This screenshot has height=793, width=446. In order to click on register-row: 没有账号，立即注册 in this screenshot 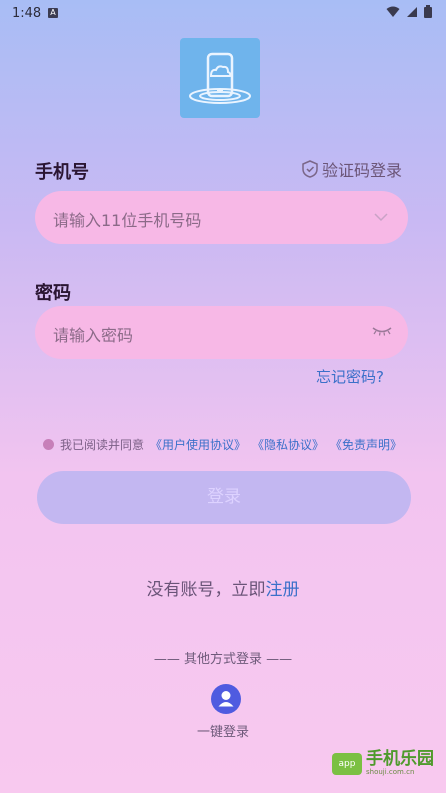, I will do `click(223, 587)`.